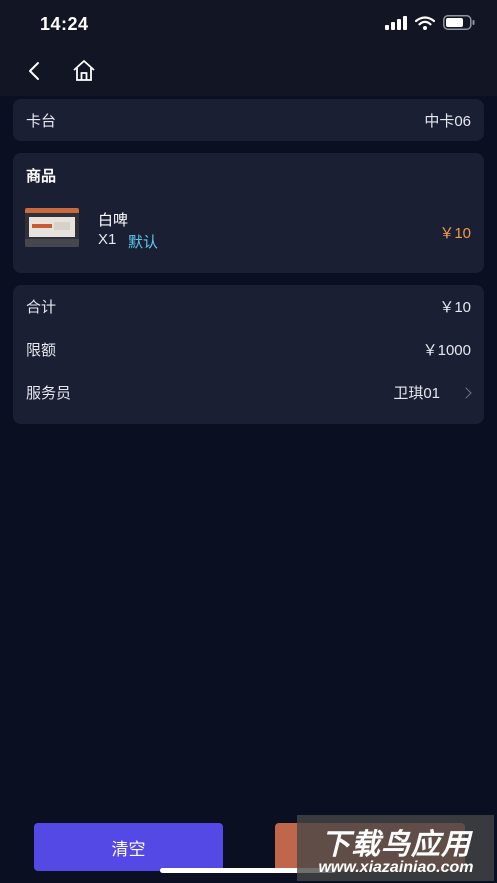  Describe the element at coordinates (64, 24) in the screenshot. I see `status-time: 14:24` at that location.